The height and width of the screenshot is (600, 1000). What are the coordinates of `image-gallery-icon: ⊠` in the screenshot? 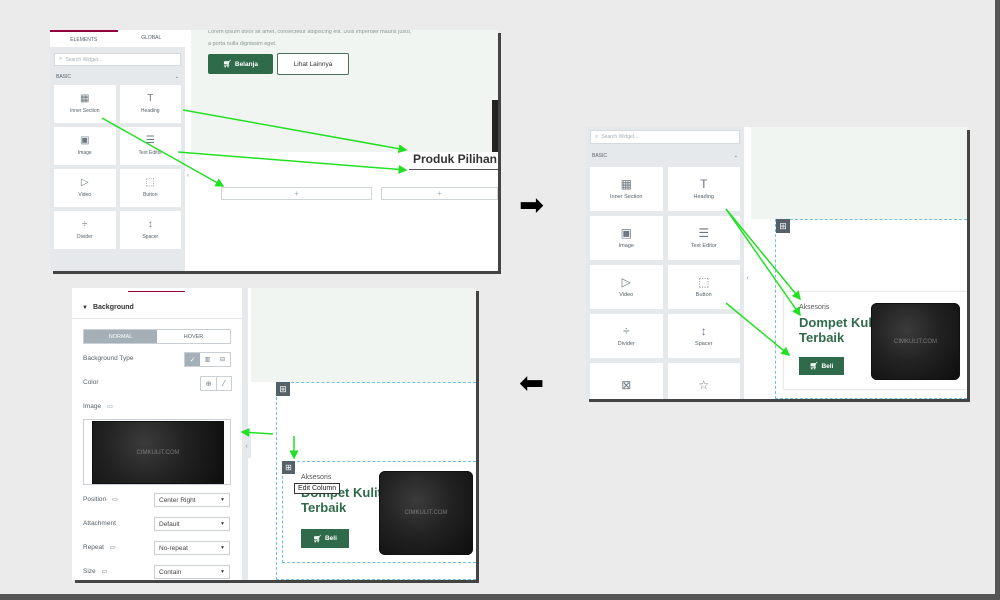 It's located at (626, 385).